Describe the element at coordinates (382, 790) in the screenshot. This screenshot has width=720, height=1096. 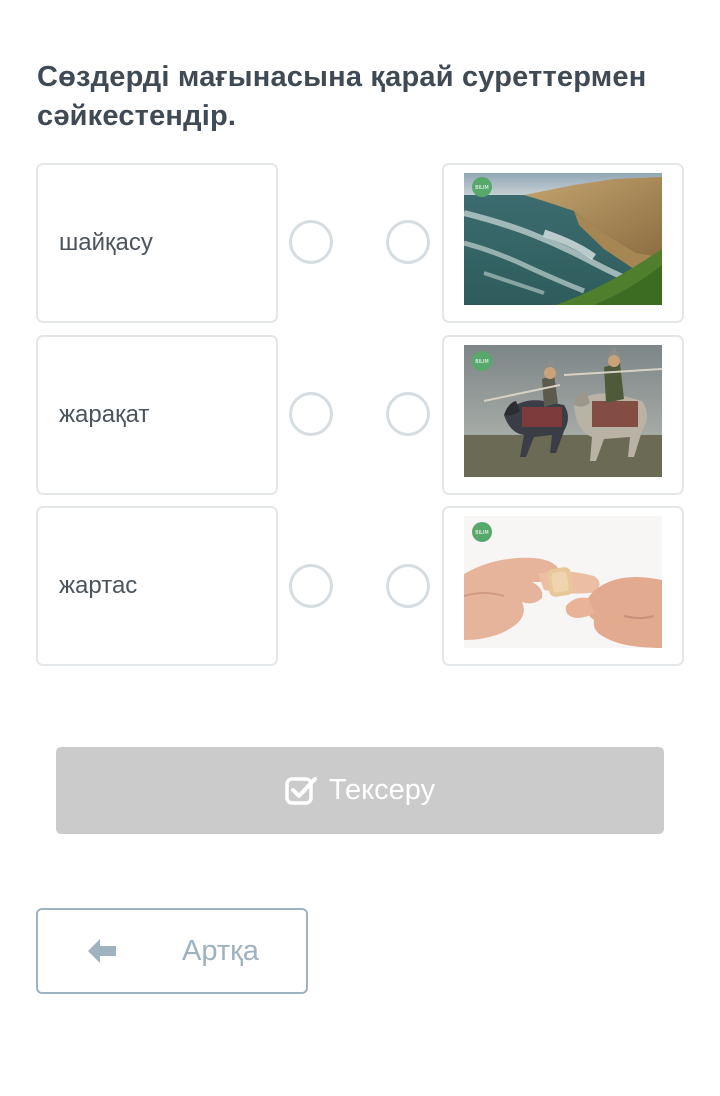
I see `check-button-label: Тексеру` at that location.